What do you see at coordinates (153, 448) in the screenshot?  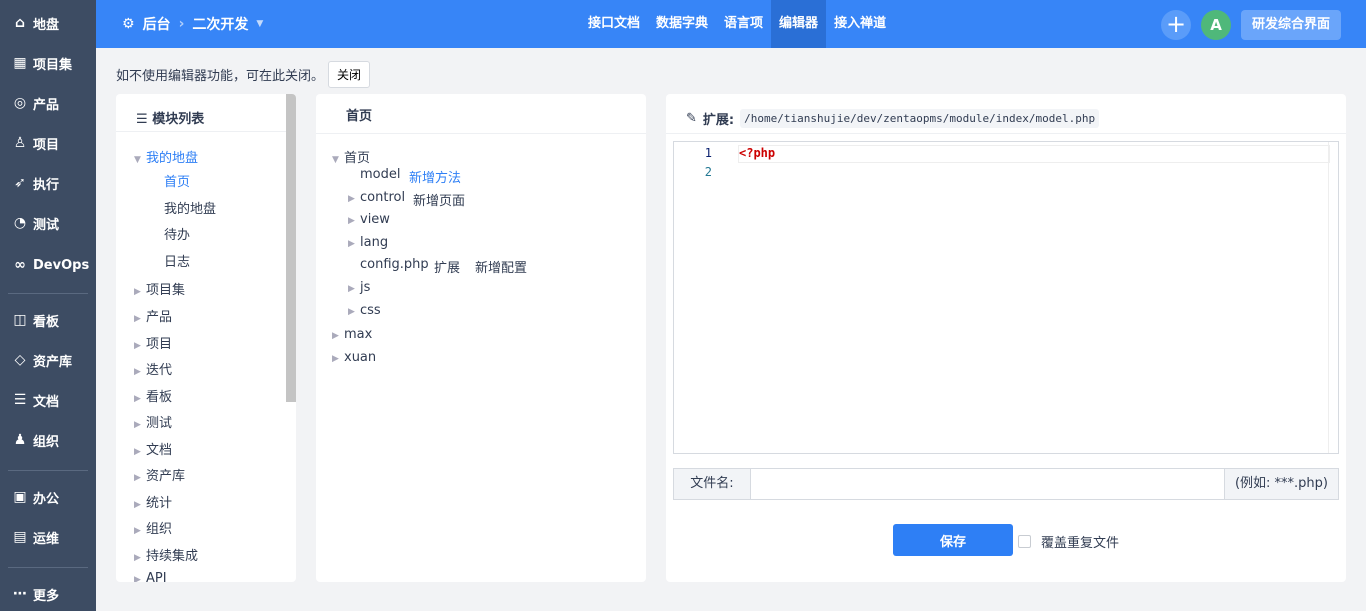 I see `module-item: ▶ 文档` at bounding box center [153, 448].